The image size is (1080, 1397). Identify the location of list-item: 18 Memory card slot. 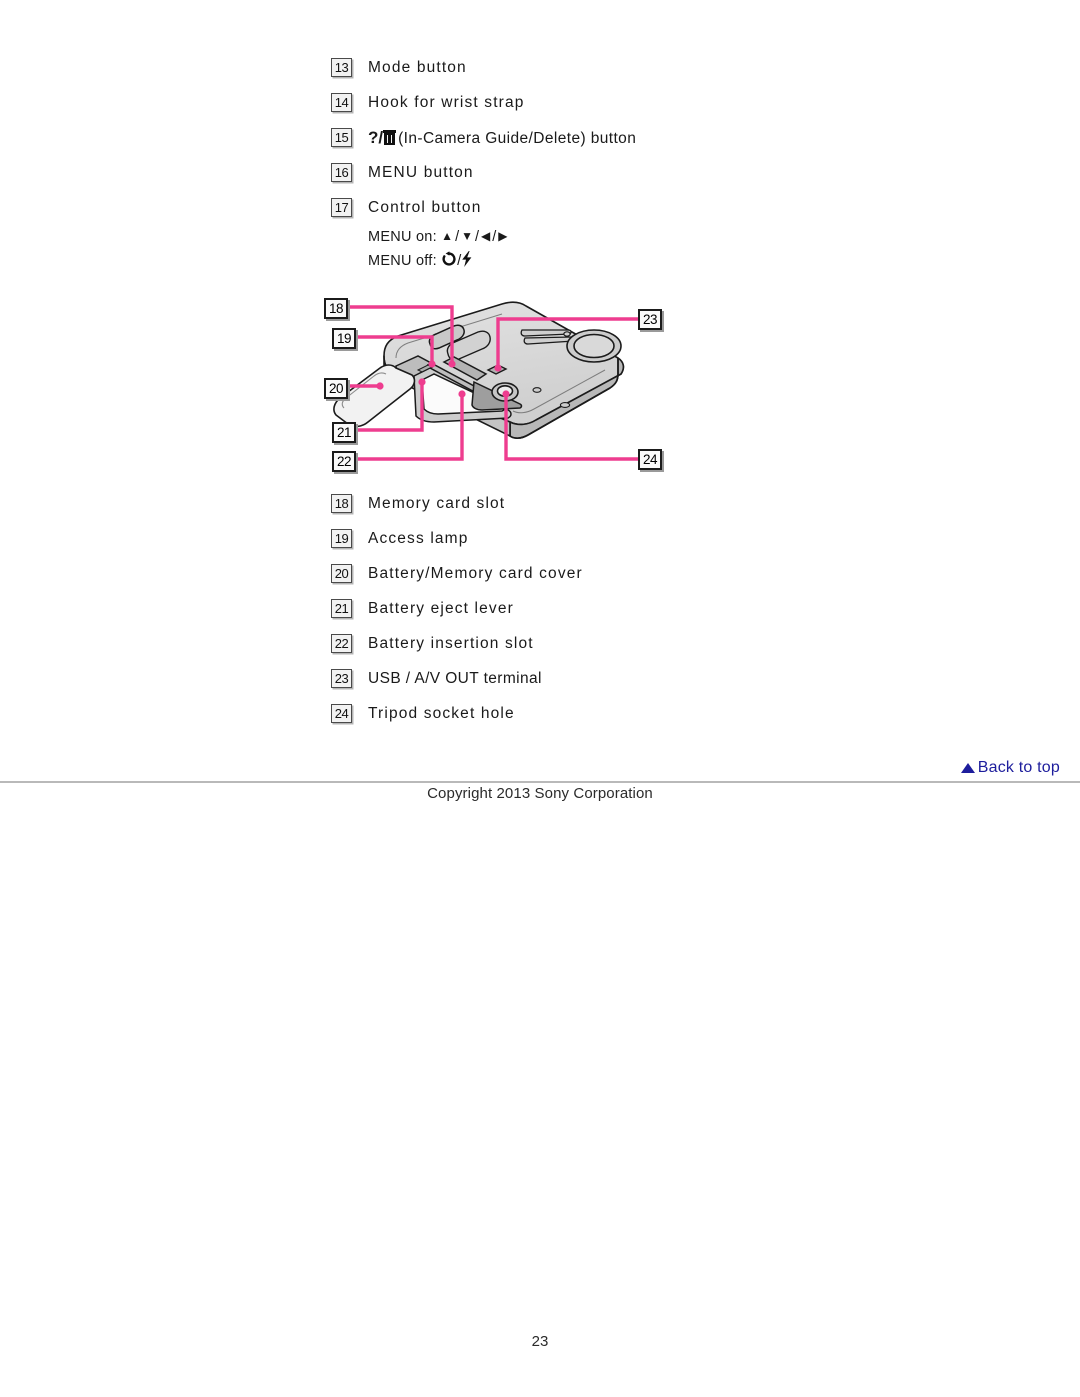
(457, 510).